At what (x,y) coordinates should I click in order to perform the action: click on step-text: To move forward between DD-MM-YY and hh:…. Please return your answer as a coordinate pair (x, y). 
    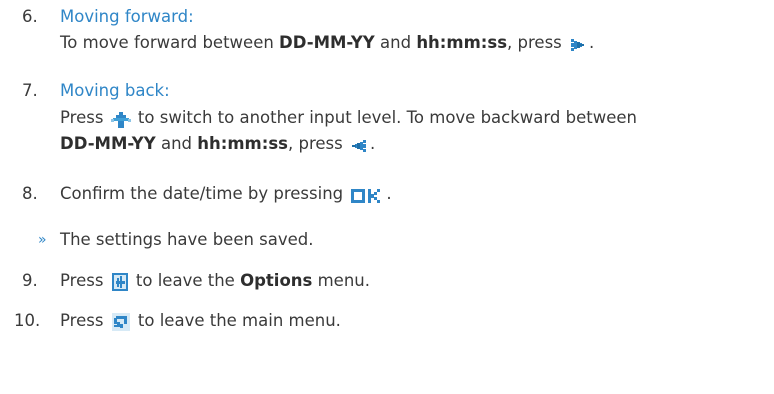
    Looking at the image, I should click on (327, 43).